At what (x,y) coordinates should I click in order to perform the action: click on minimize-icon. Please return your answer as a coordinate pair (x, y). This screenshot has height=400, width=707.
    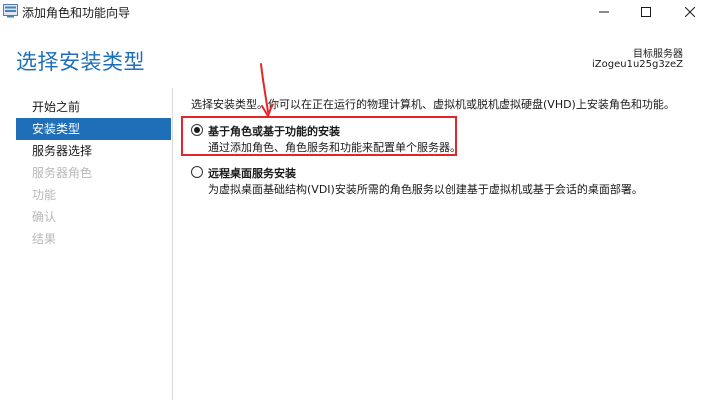
    Looking at the image, I should click on (604, 12).